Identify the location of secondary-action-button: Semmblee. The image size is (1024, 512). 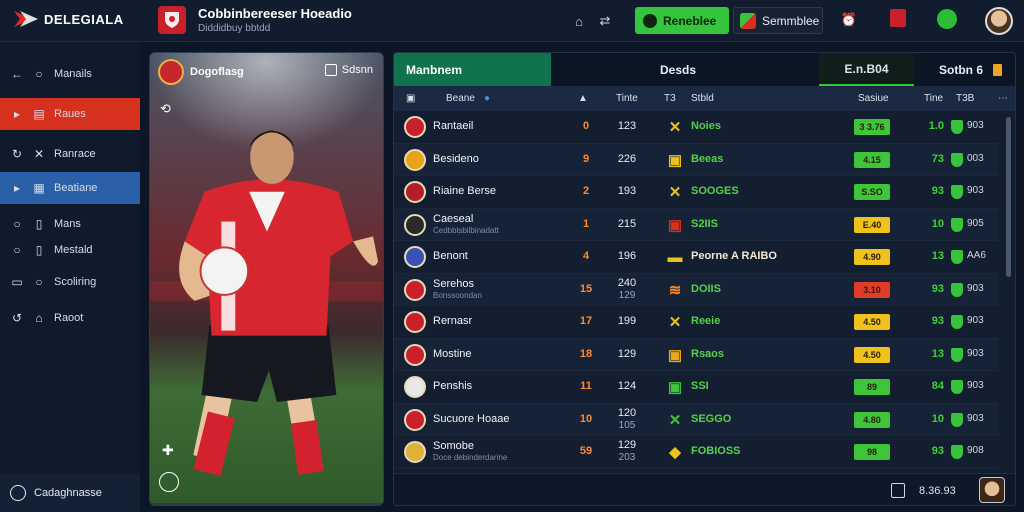
(778, 20).